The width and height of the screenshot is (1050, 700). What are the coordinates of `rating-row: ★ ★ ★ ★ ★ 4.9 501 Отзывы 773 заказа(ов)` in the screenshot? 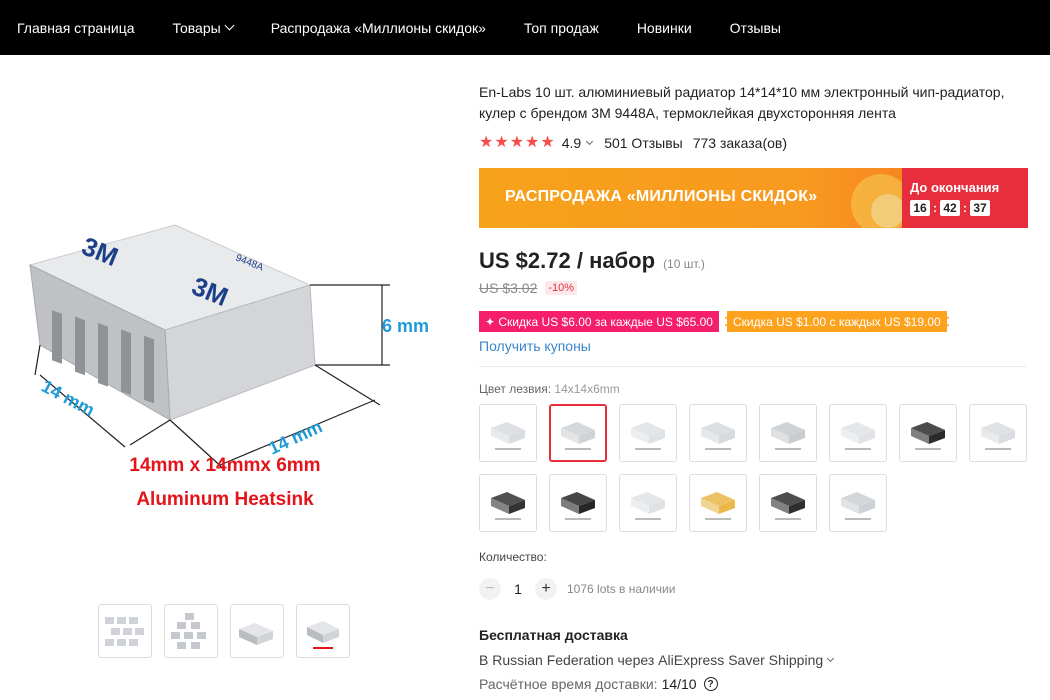 It's located at (633, 143).